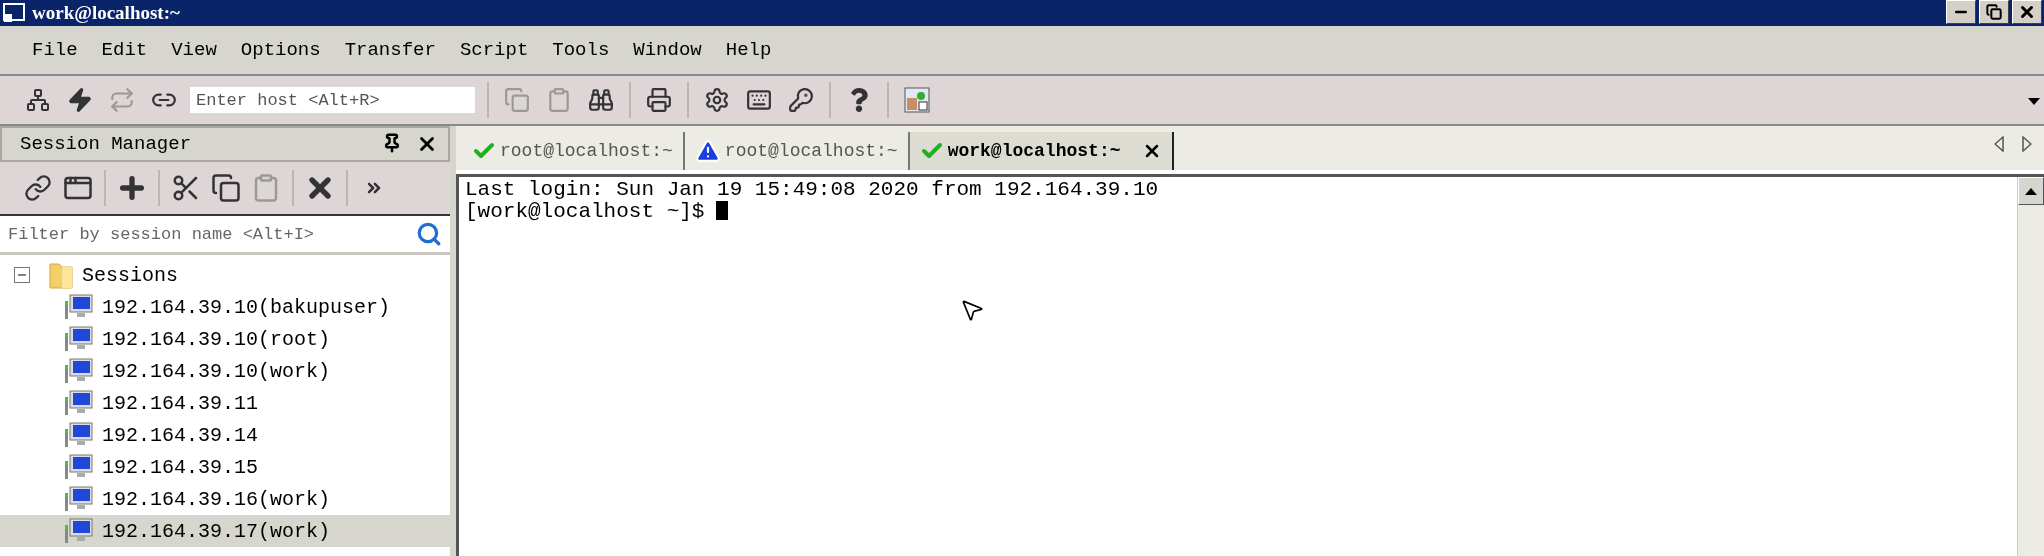 The height and width of the screenshot is (556, 2044). I want to click on collapse-toggle, so click(22, 275).